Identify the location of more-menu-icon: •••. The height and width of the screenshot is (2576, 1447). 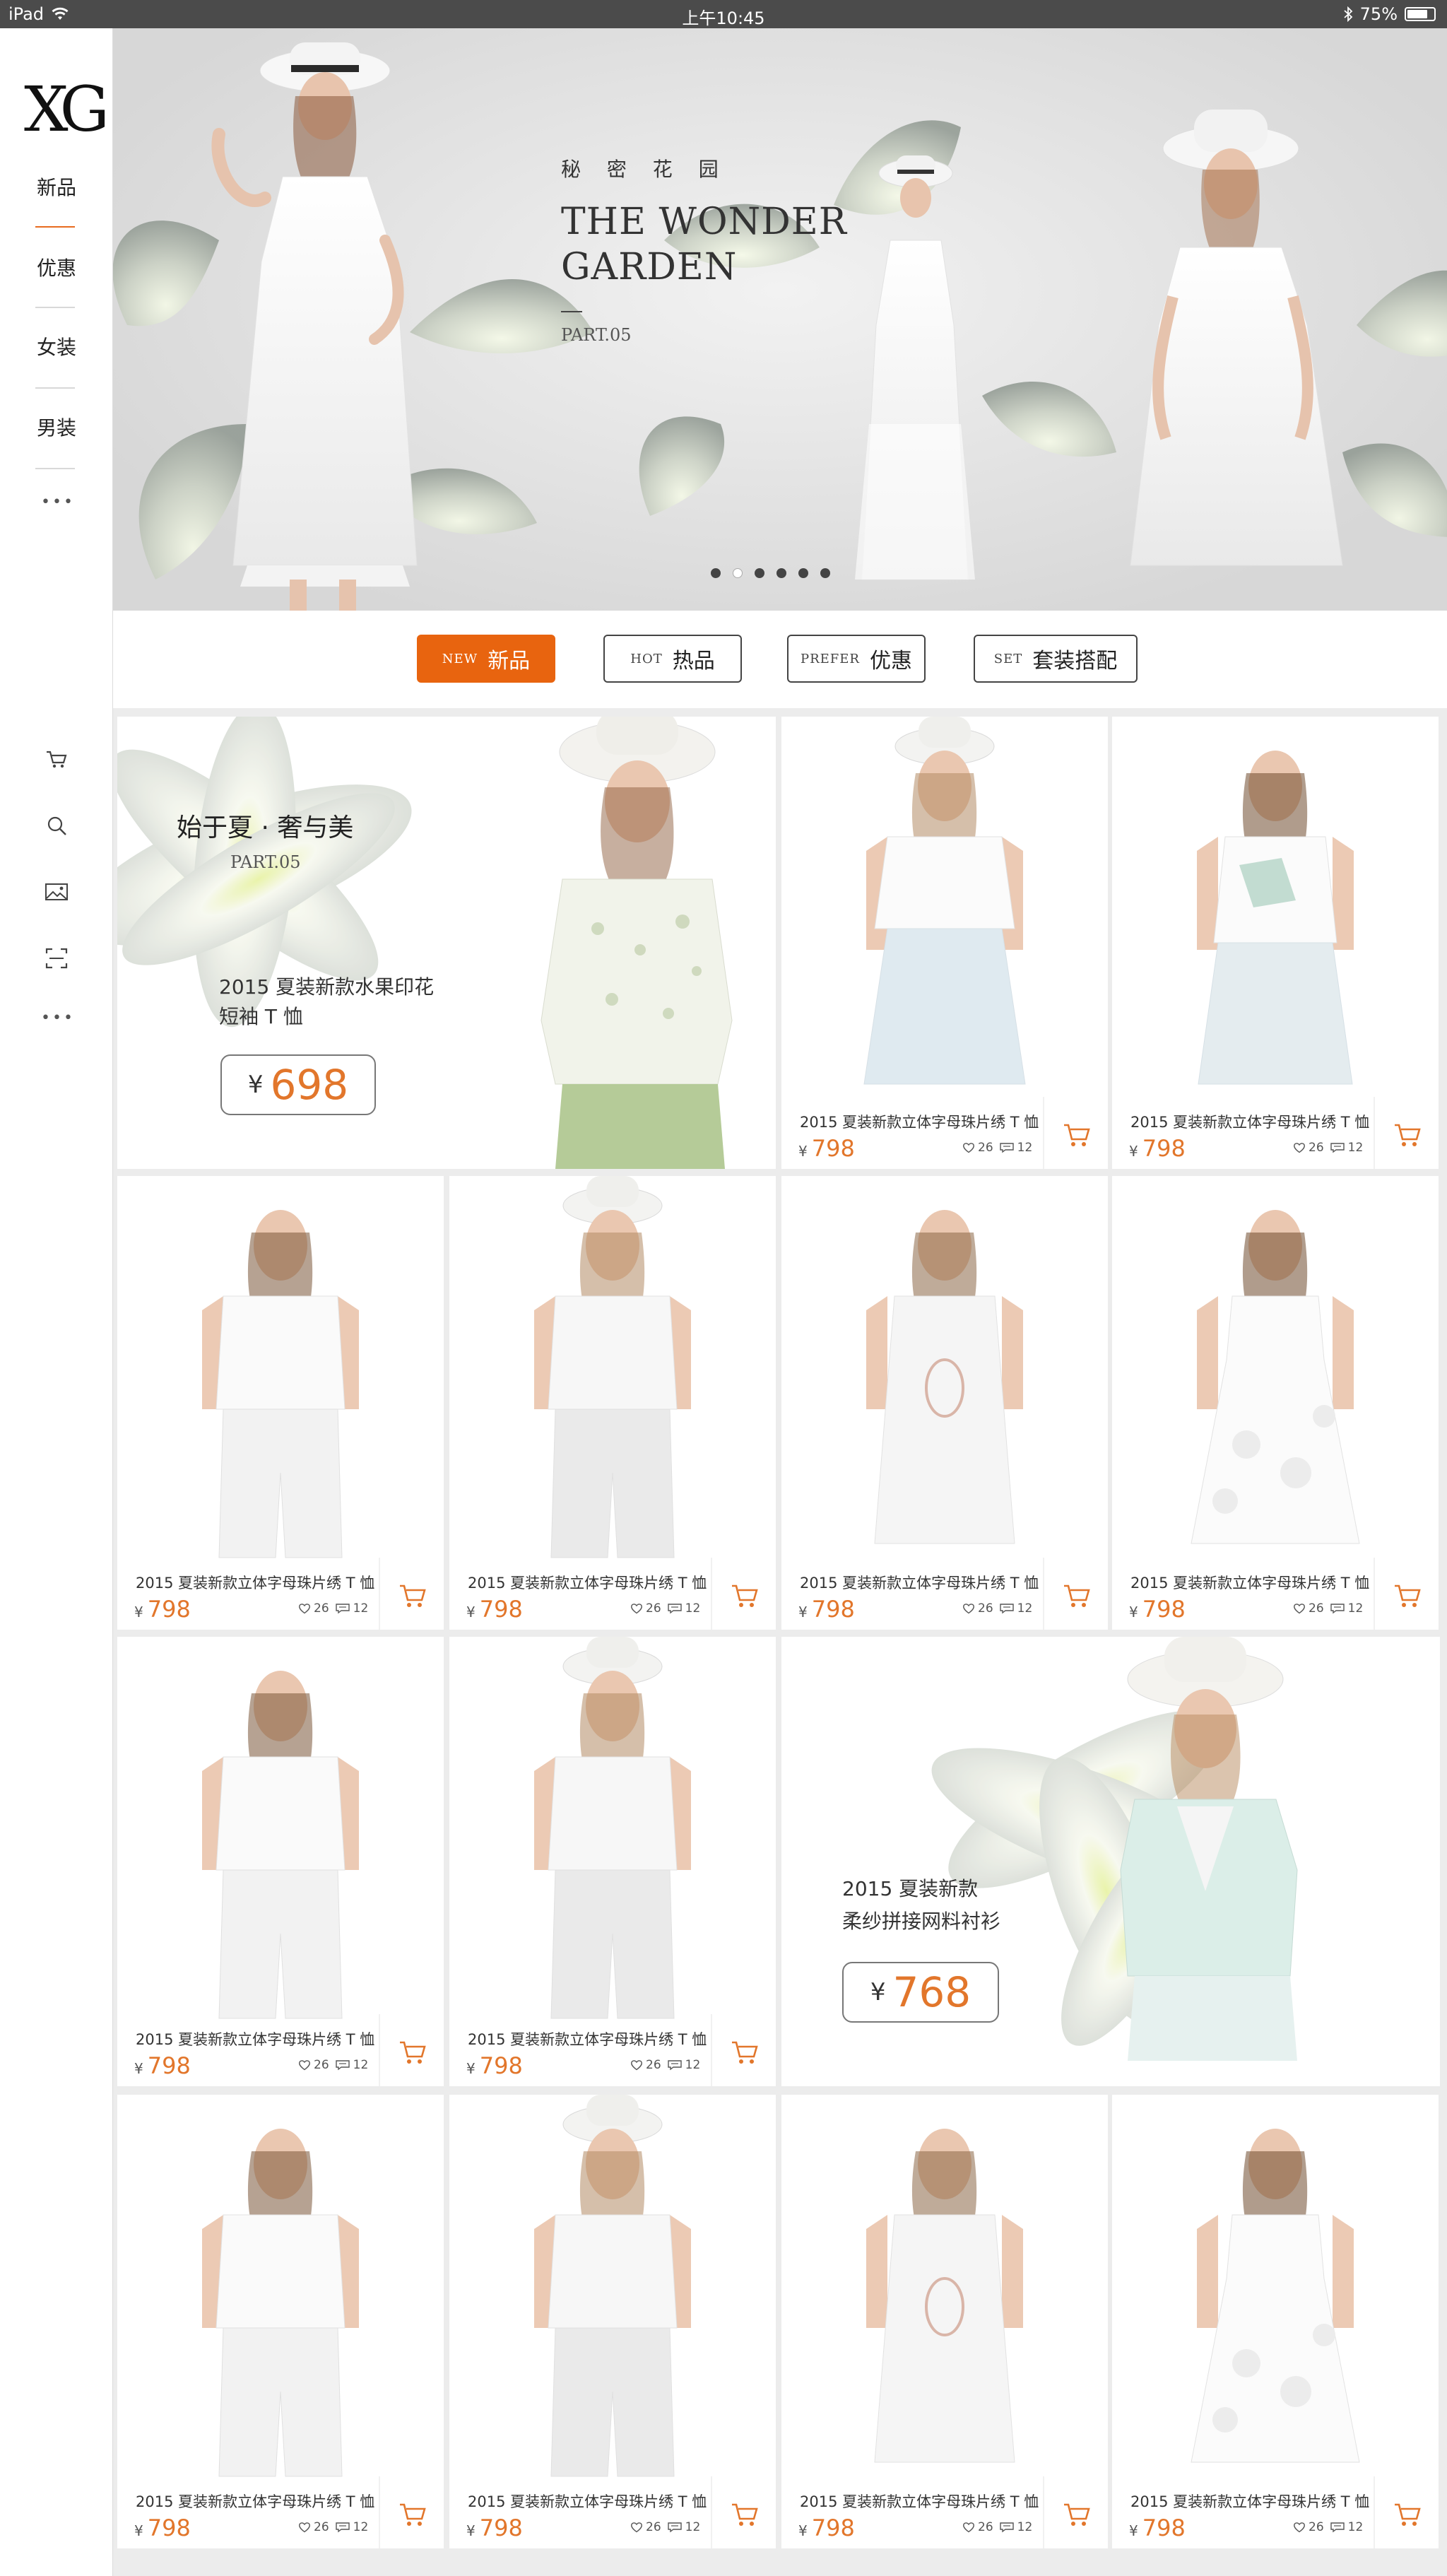
(57, 502).